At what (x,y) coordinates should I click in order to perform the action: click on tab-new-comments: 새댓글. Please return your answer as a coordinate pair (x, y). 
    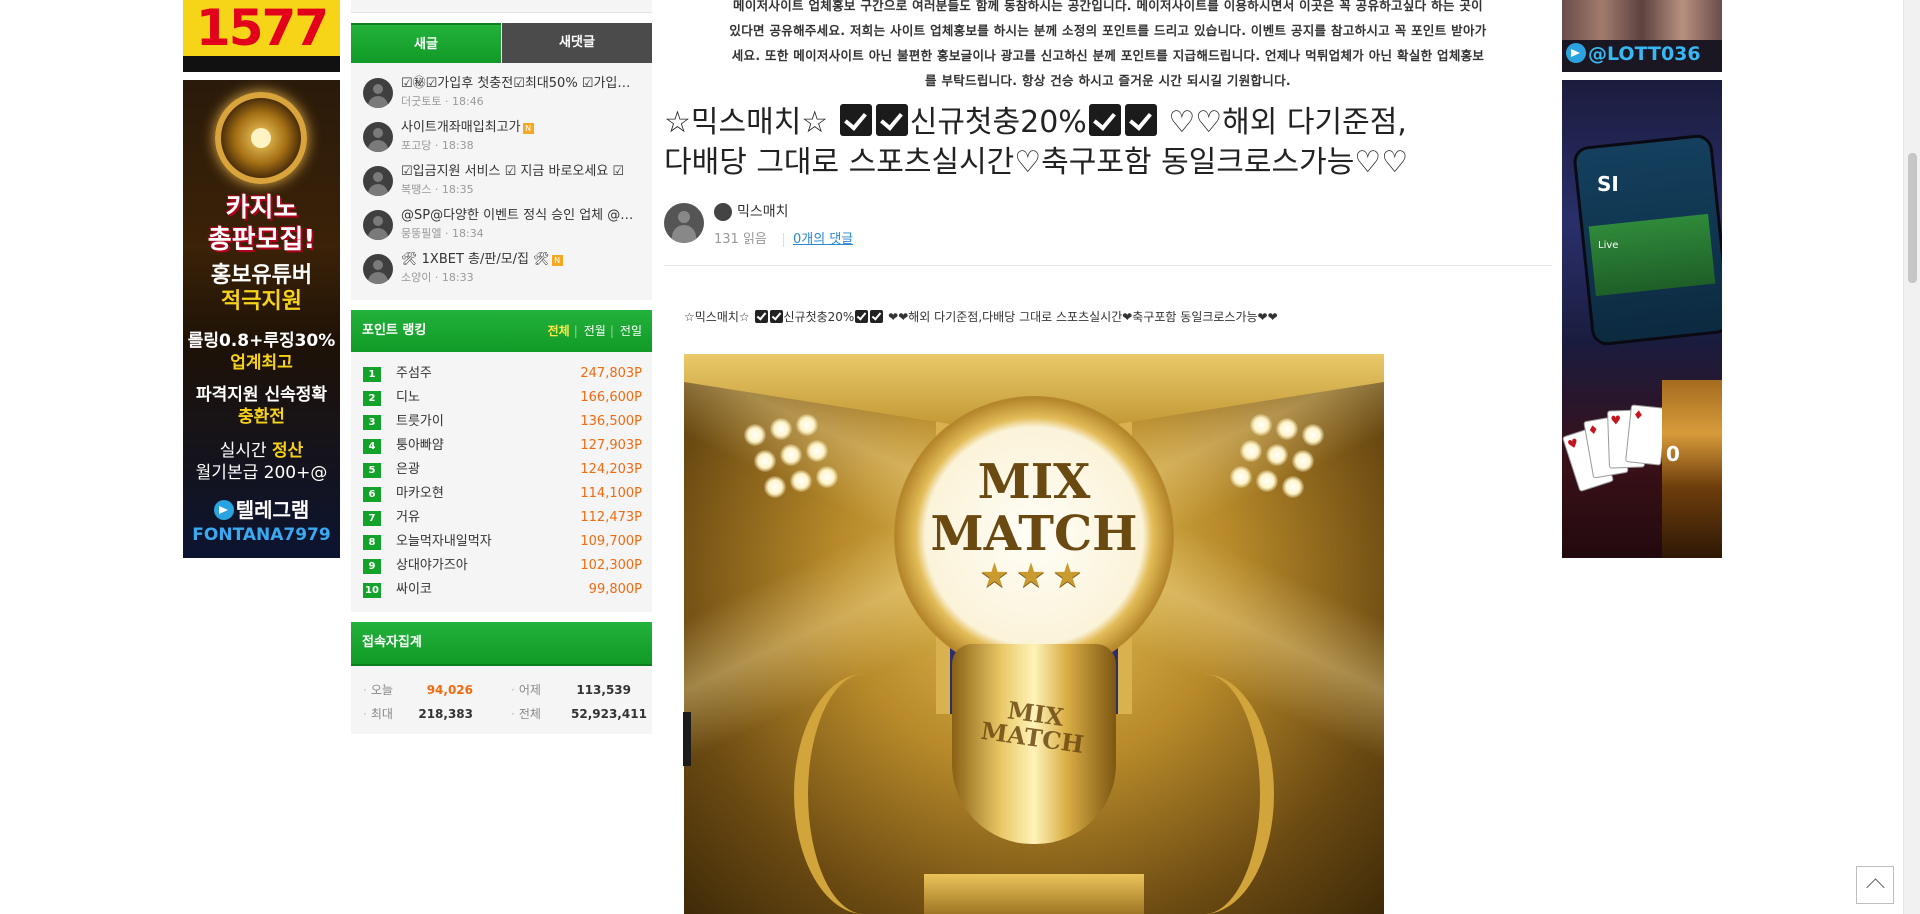
    Looking at the image, I should click on (577, 43).